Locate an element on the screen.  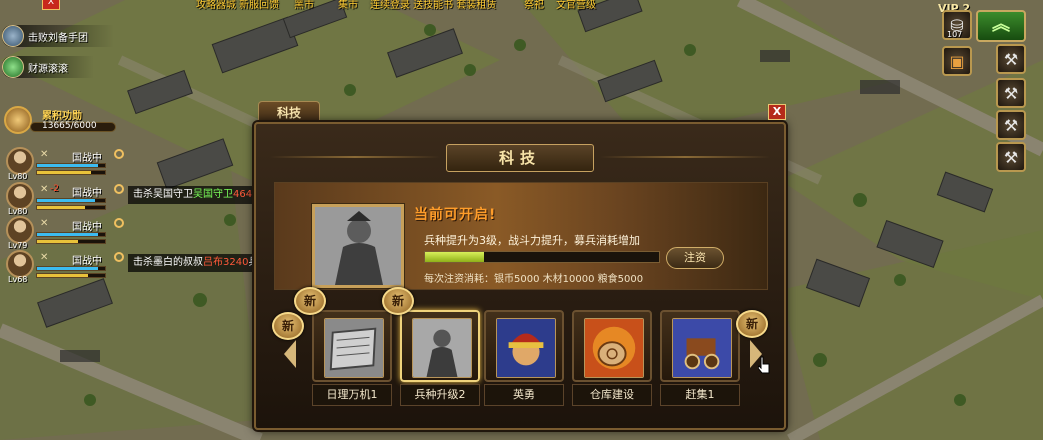
item-name: 兵种升级2 is located at coordinates (440, 395).